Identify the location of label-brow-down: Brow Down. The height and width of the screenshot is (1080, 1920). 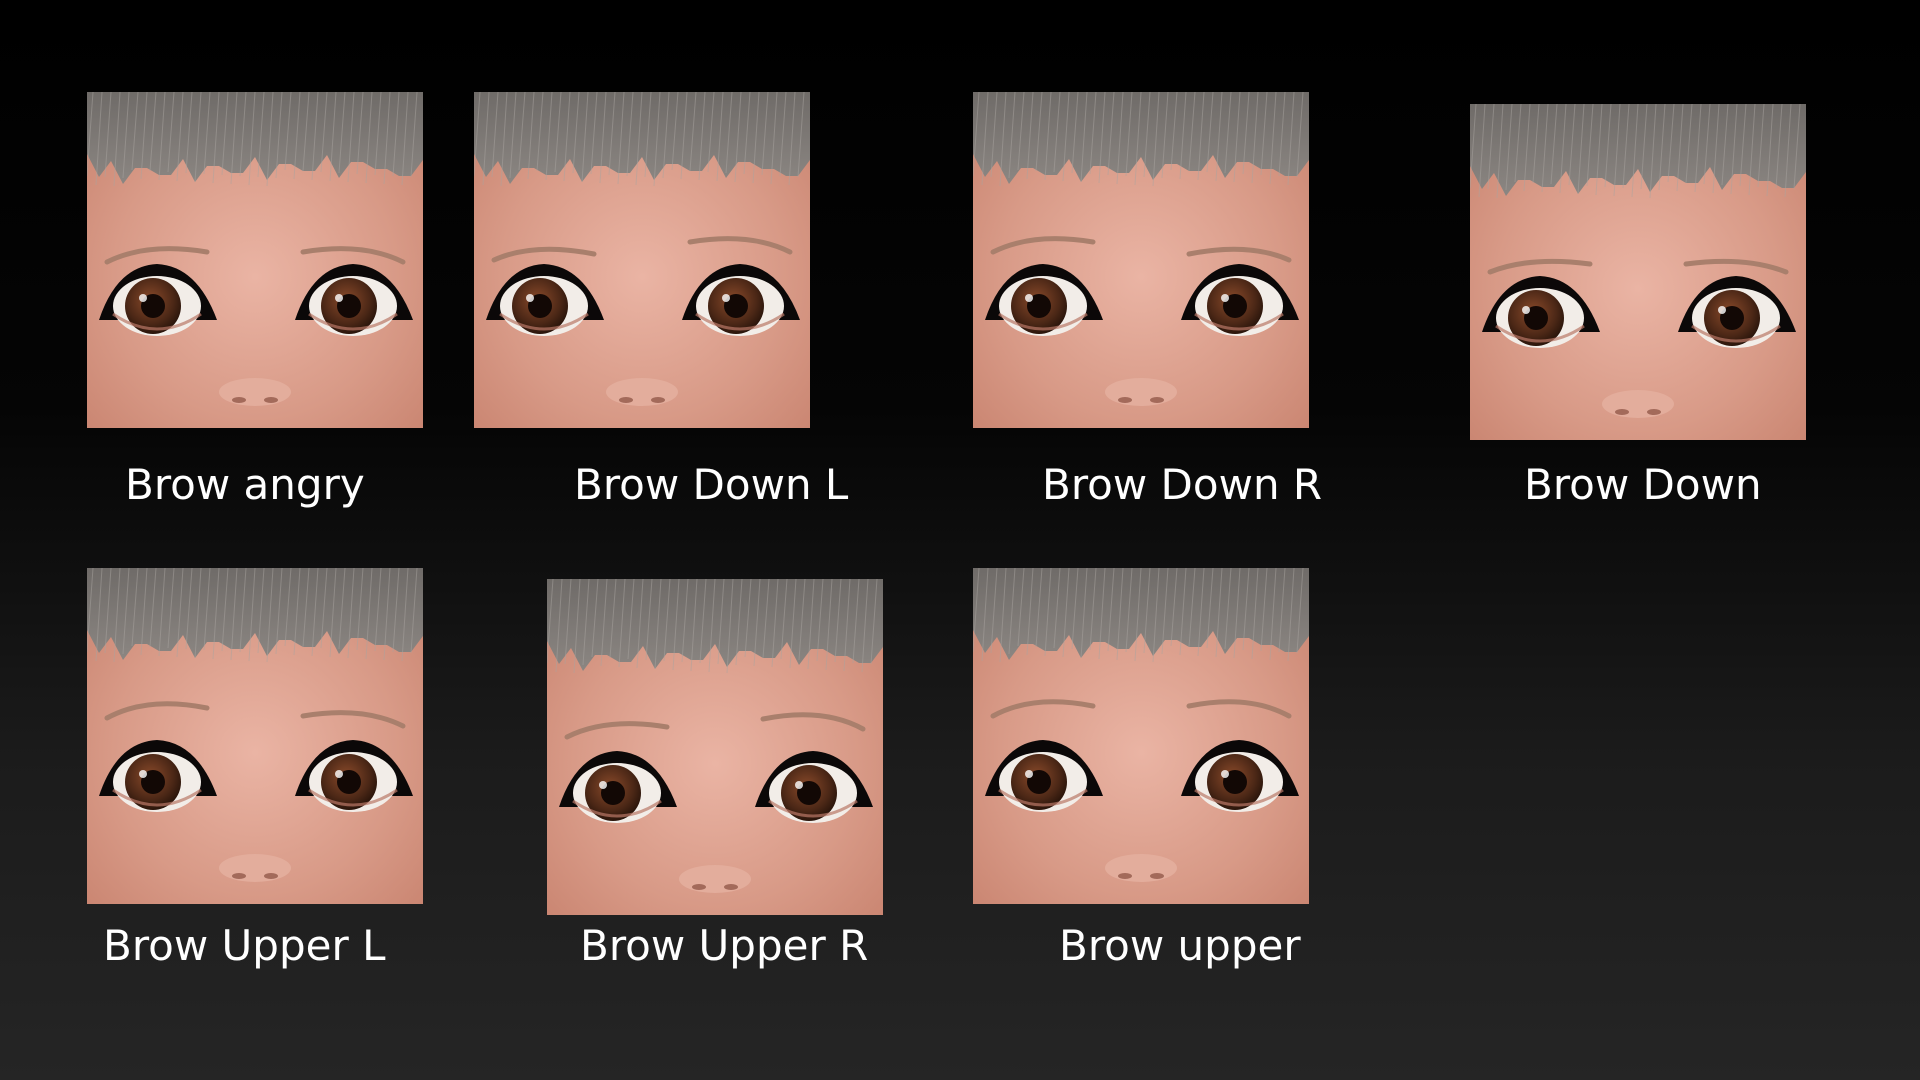
(1643, 484).